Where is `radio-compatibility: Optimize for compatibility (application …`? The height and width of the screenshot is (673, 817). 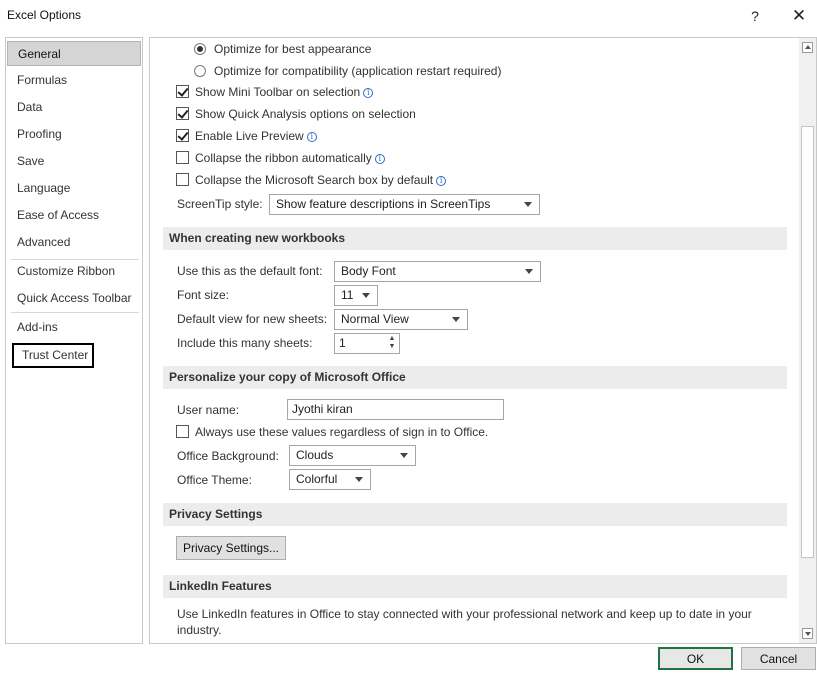
radio-compatibility: Optimize for compatibility (application … is located at coordinates (347, 71).